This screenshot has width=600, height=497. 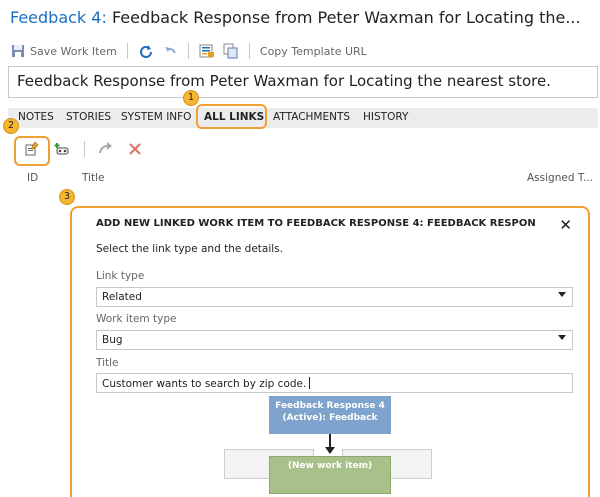 I want to click on tab-history: HISTORY, so click(x=385, y=117).